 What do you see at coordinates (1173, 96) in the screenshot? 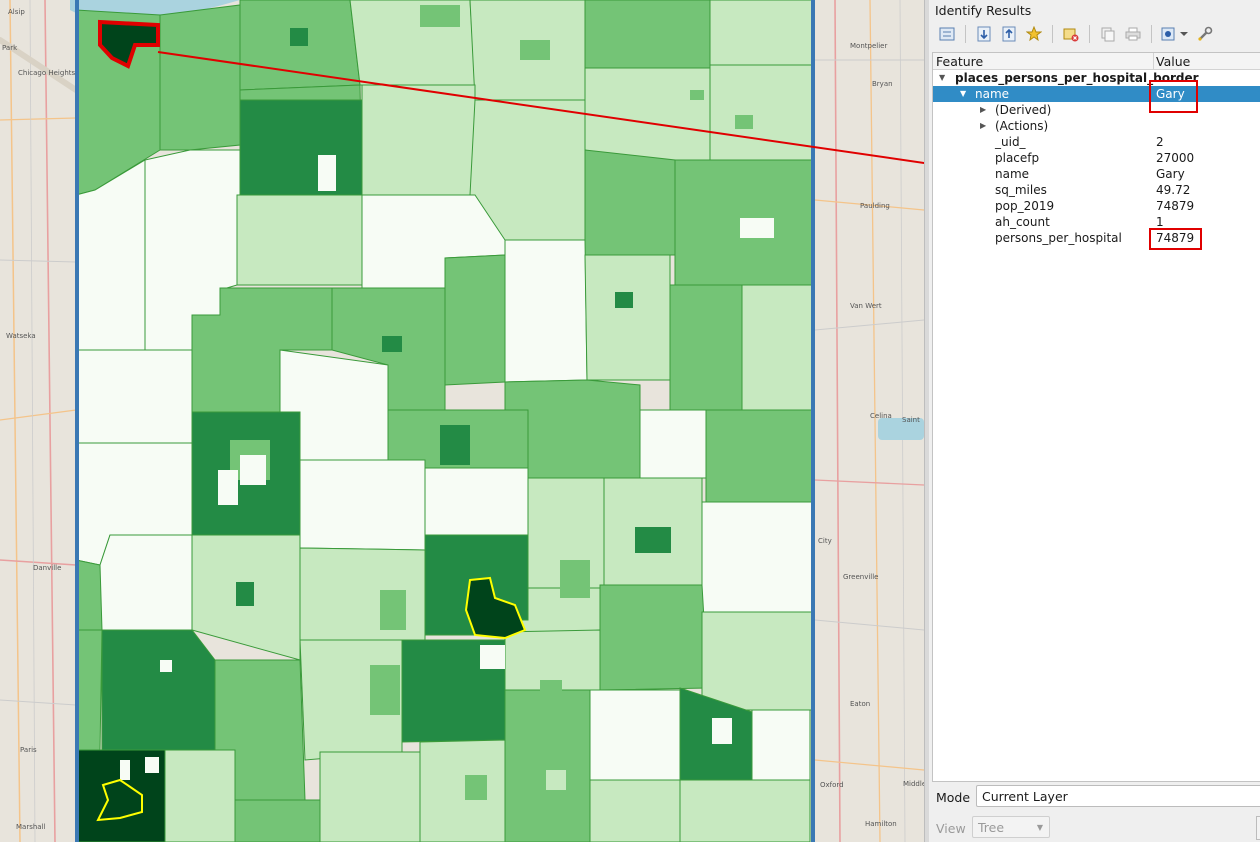
I see `name-value-highlight` at bounding box center [1173, 96].